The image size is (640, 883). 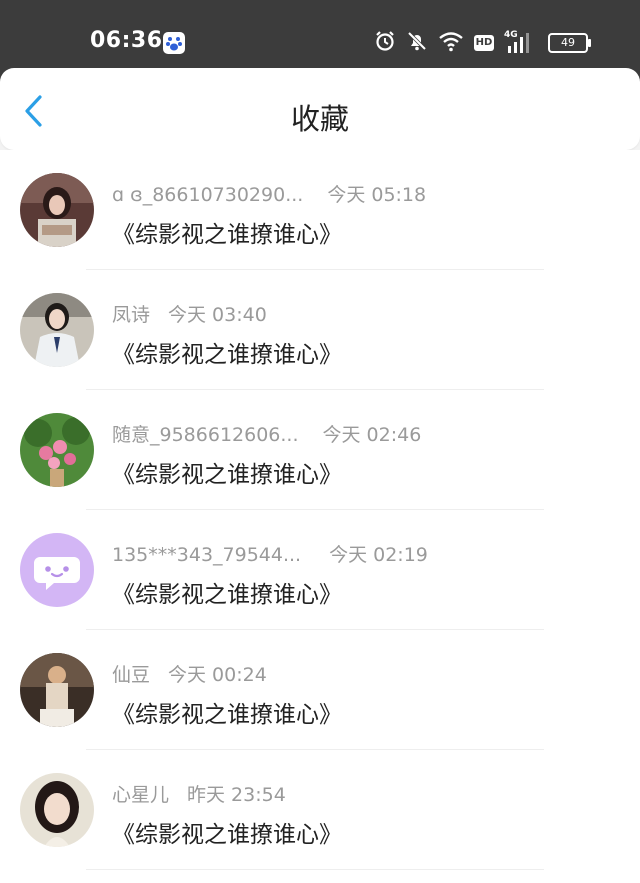 I want to click on alarm-icon, so click(x=385, y=43).